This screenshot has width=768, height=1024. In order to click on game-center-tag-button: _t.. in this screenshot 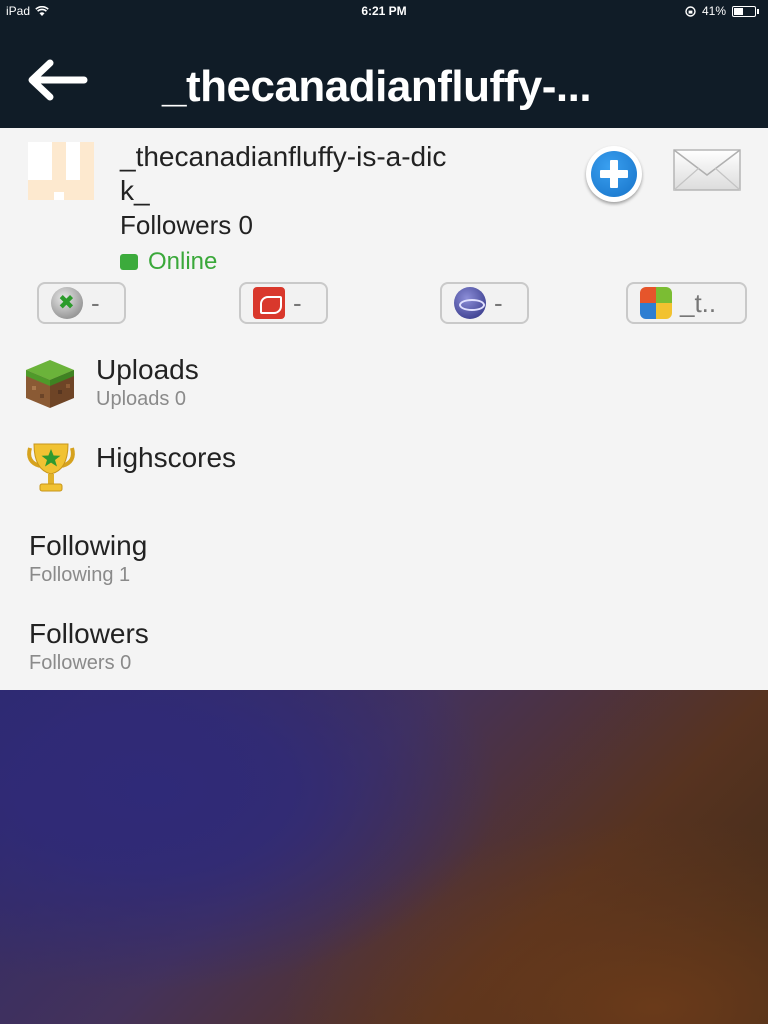, I will do `click(686, 303)`.